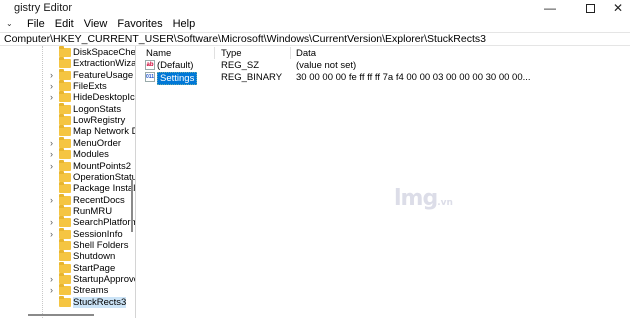 This screenshot has height=318, width=630. Describe the element at coordinates (43, 8) in the screenshot. I see `window-title: gistry Editor` at that location.